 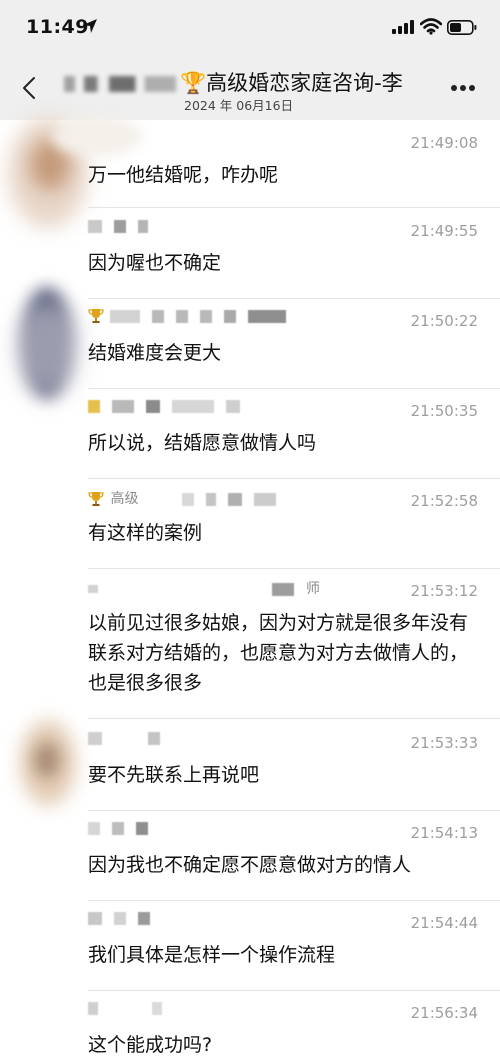 I want to click on message-text: 因为喔也不确定, so click(x=155, y=263).